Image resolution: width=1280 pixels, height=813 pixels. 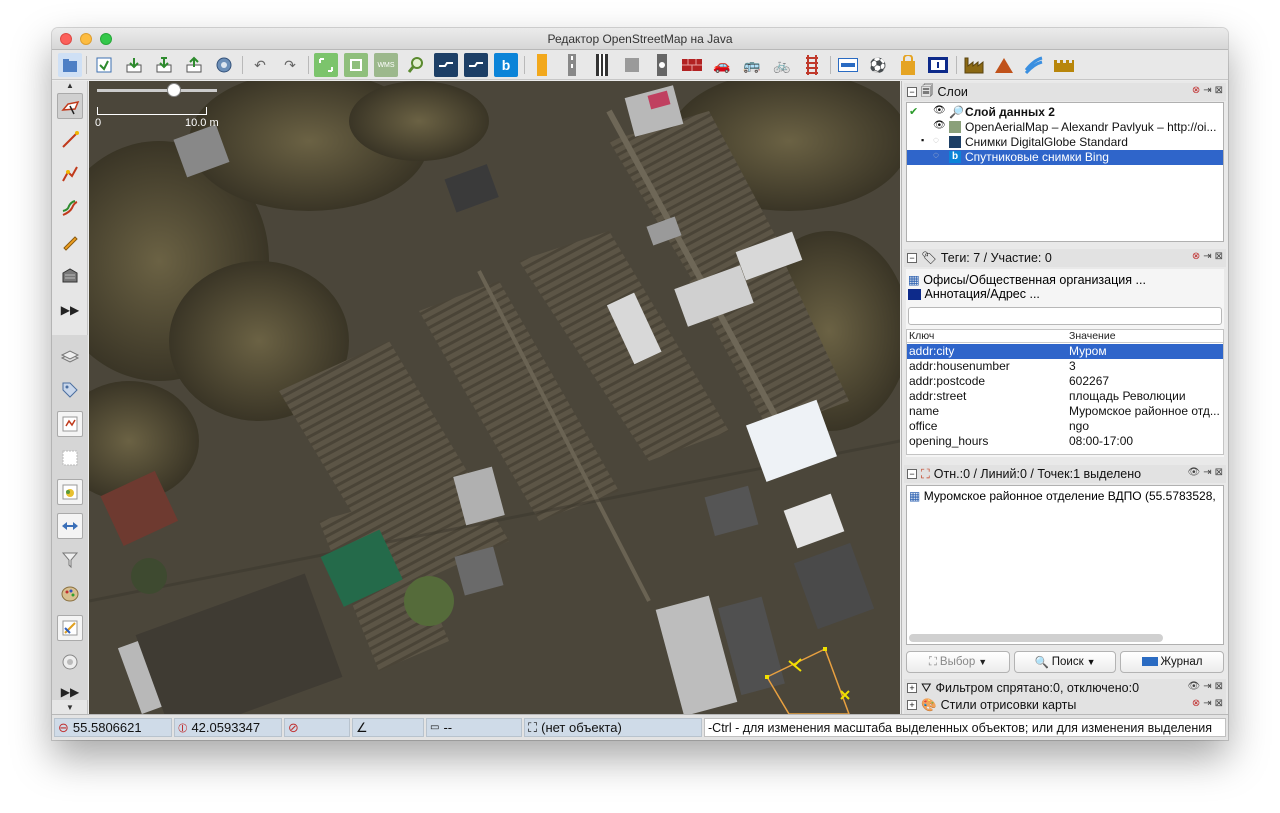 I want to click on shop-icon, so click(x=908, y=65).